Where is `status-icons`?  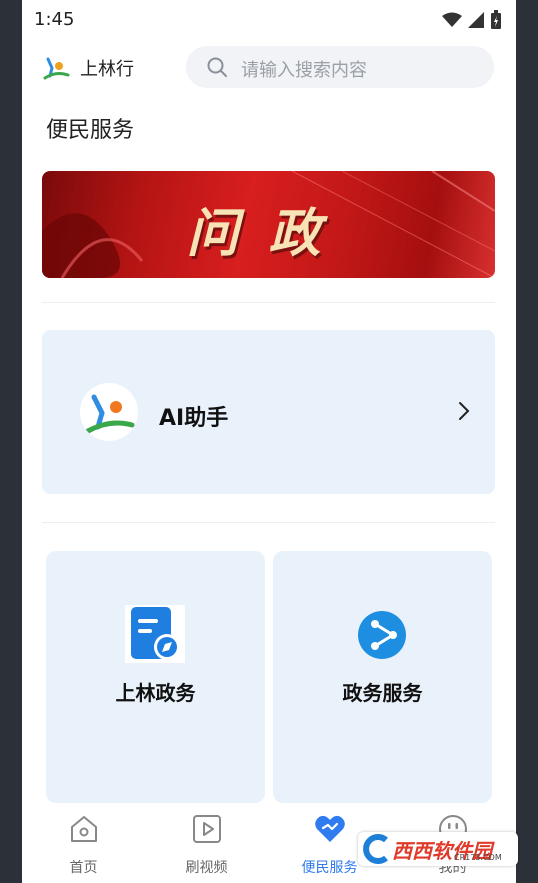 status-icons is located at coordinates (472, 20).